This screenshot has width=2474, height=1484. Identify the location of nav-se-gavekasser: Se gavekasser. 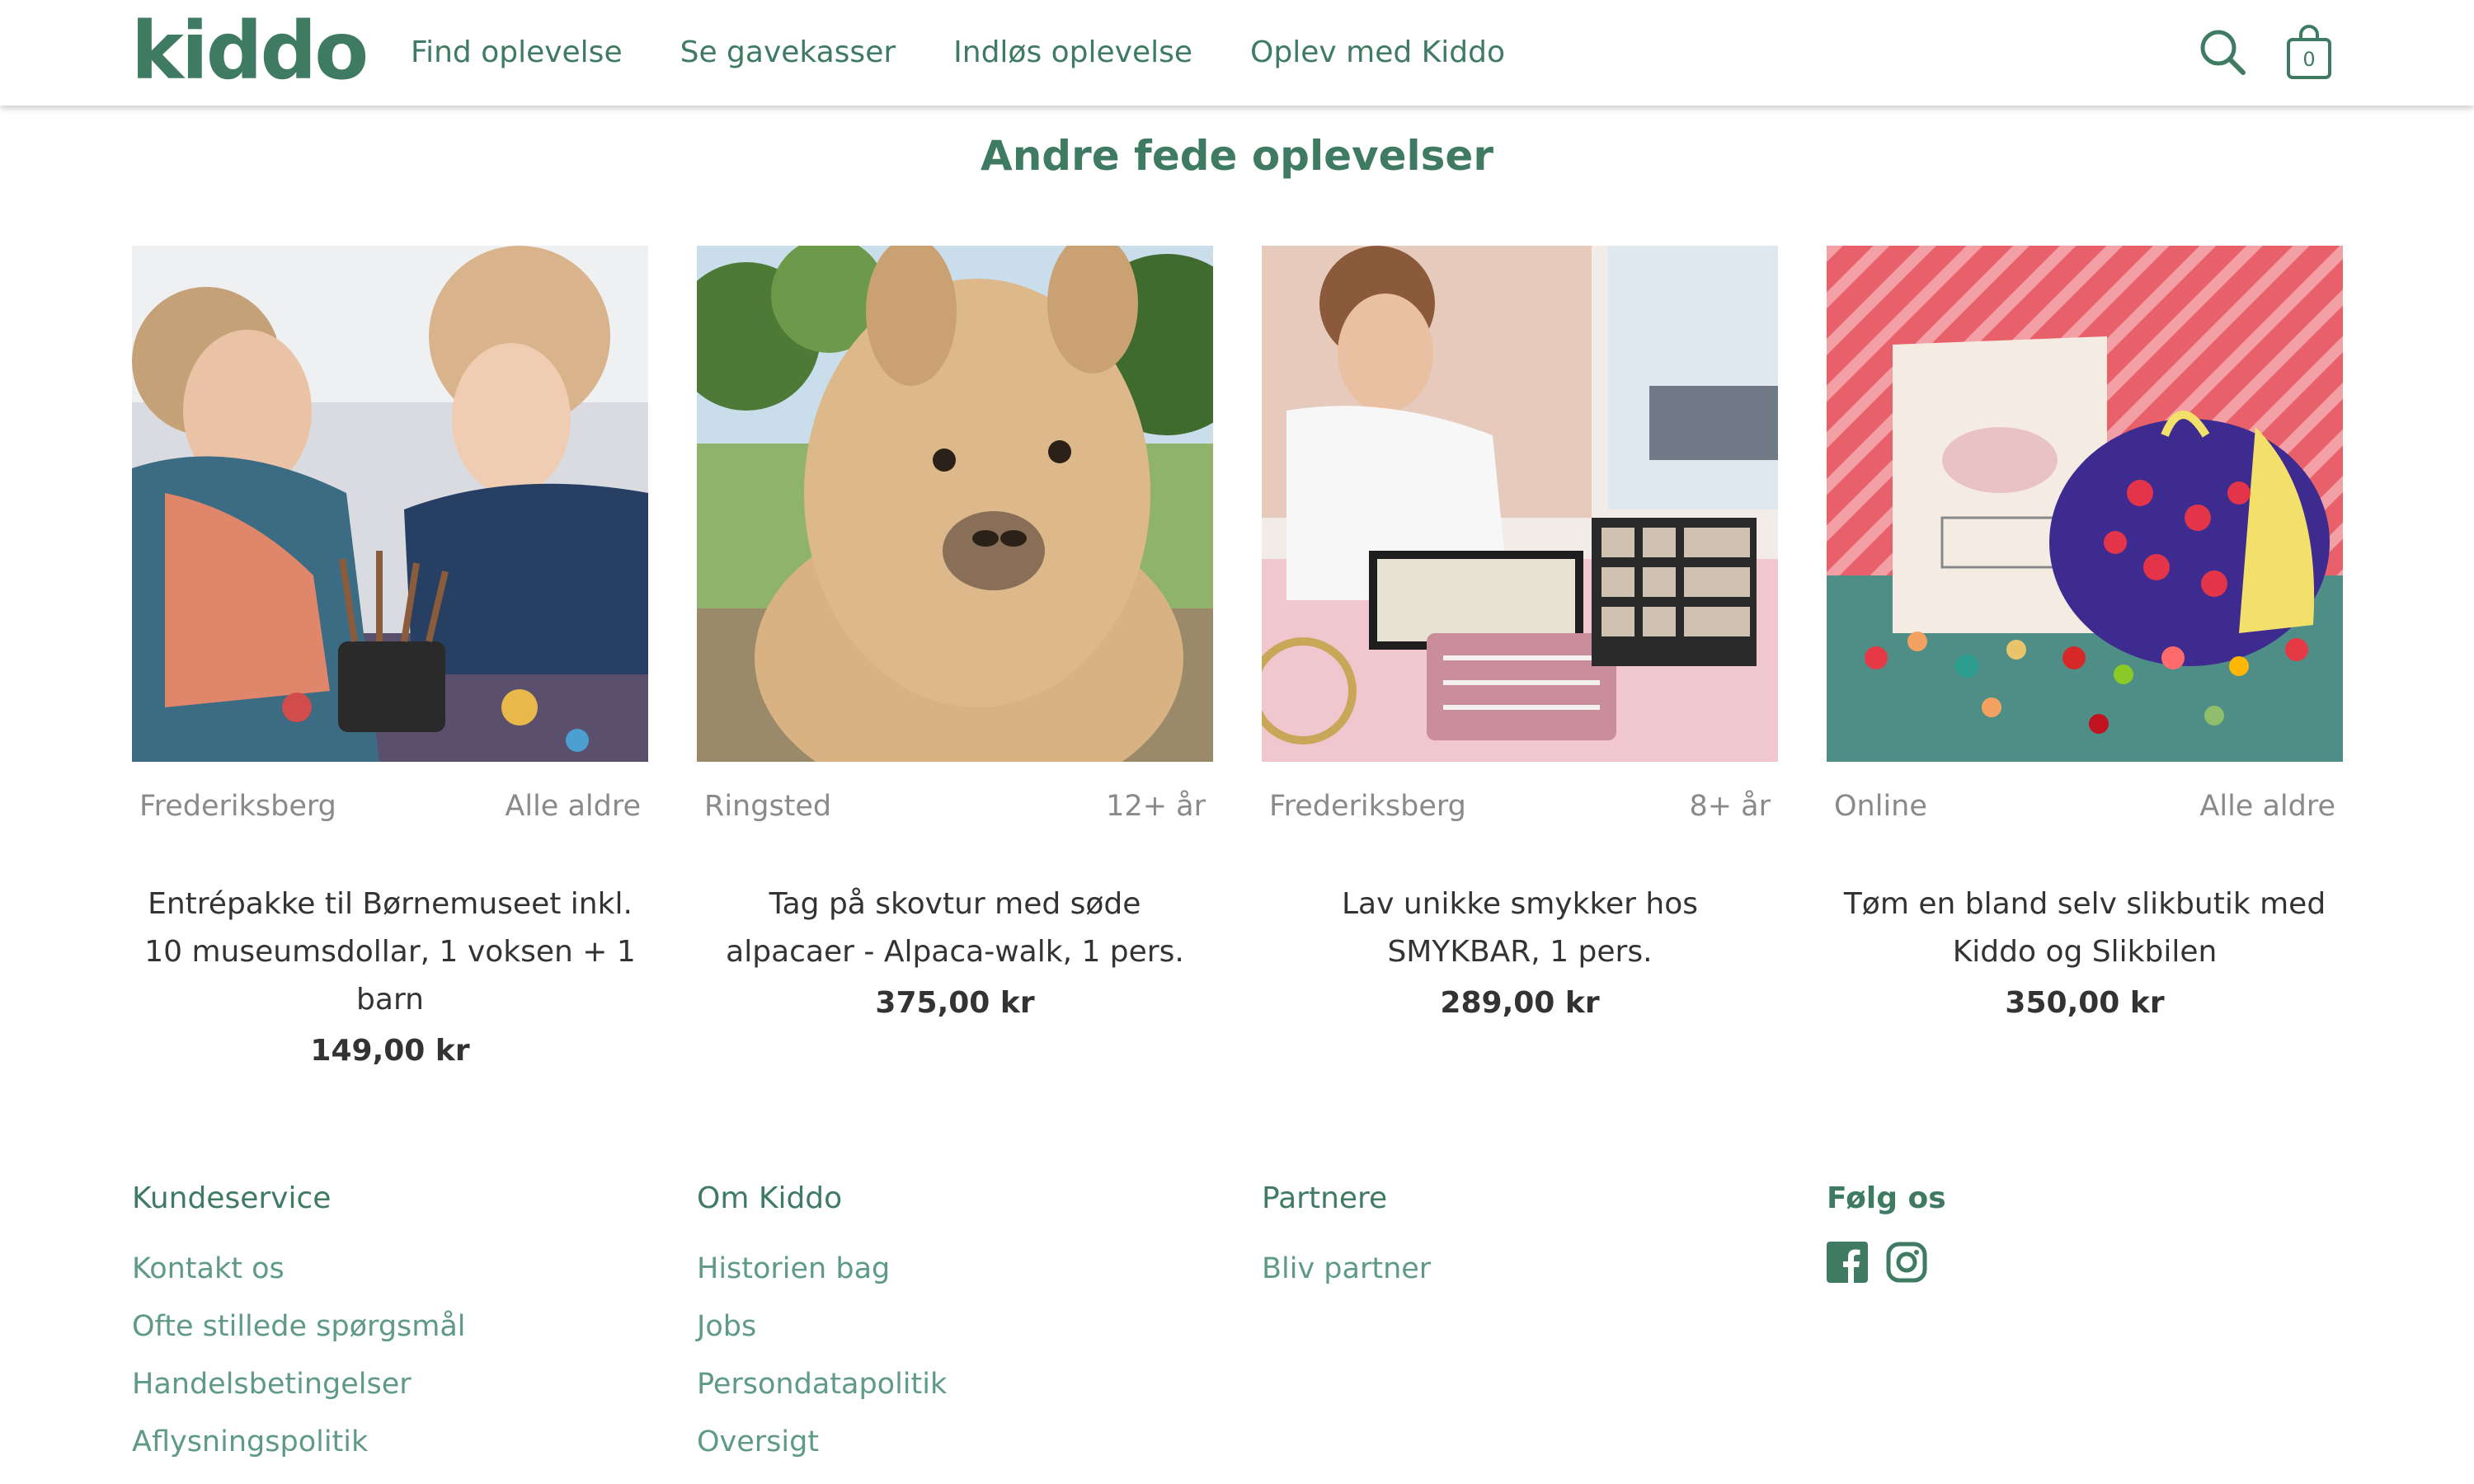
(788, 53).